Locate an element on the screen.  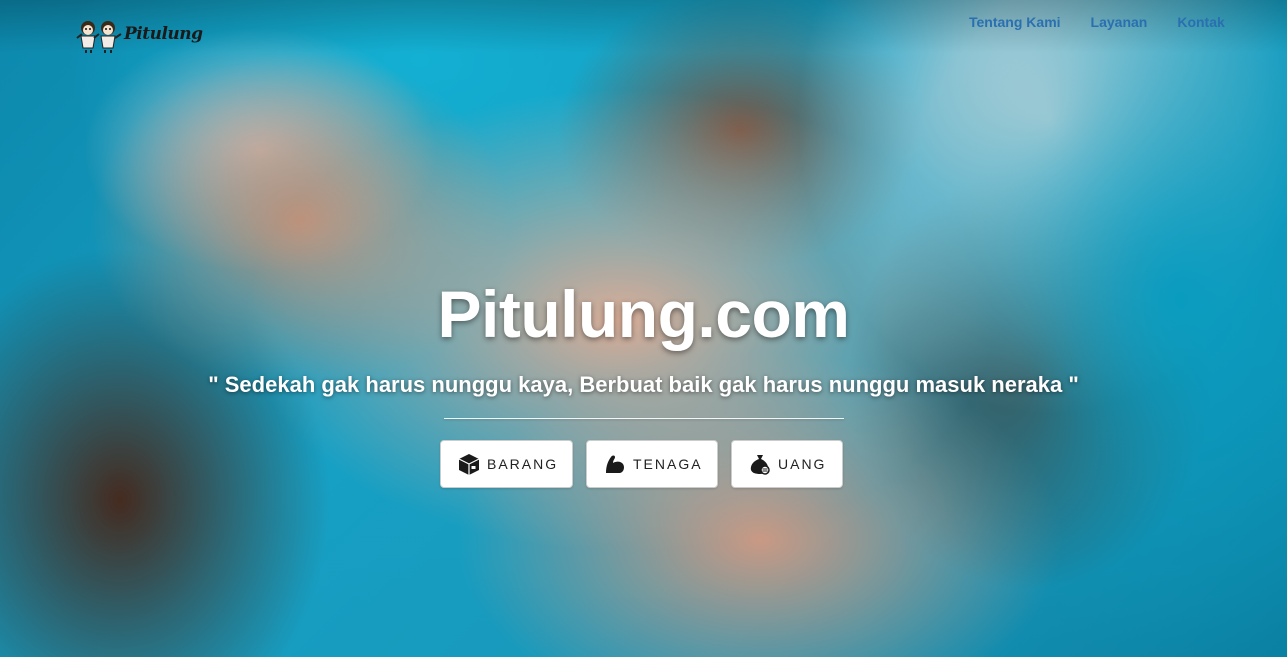
hero-title: Pitulung.com is located at coordinates (643, 314).